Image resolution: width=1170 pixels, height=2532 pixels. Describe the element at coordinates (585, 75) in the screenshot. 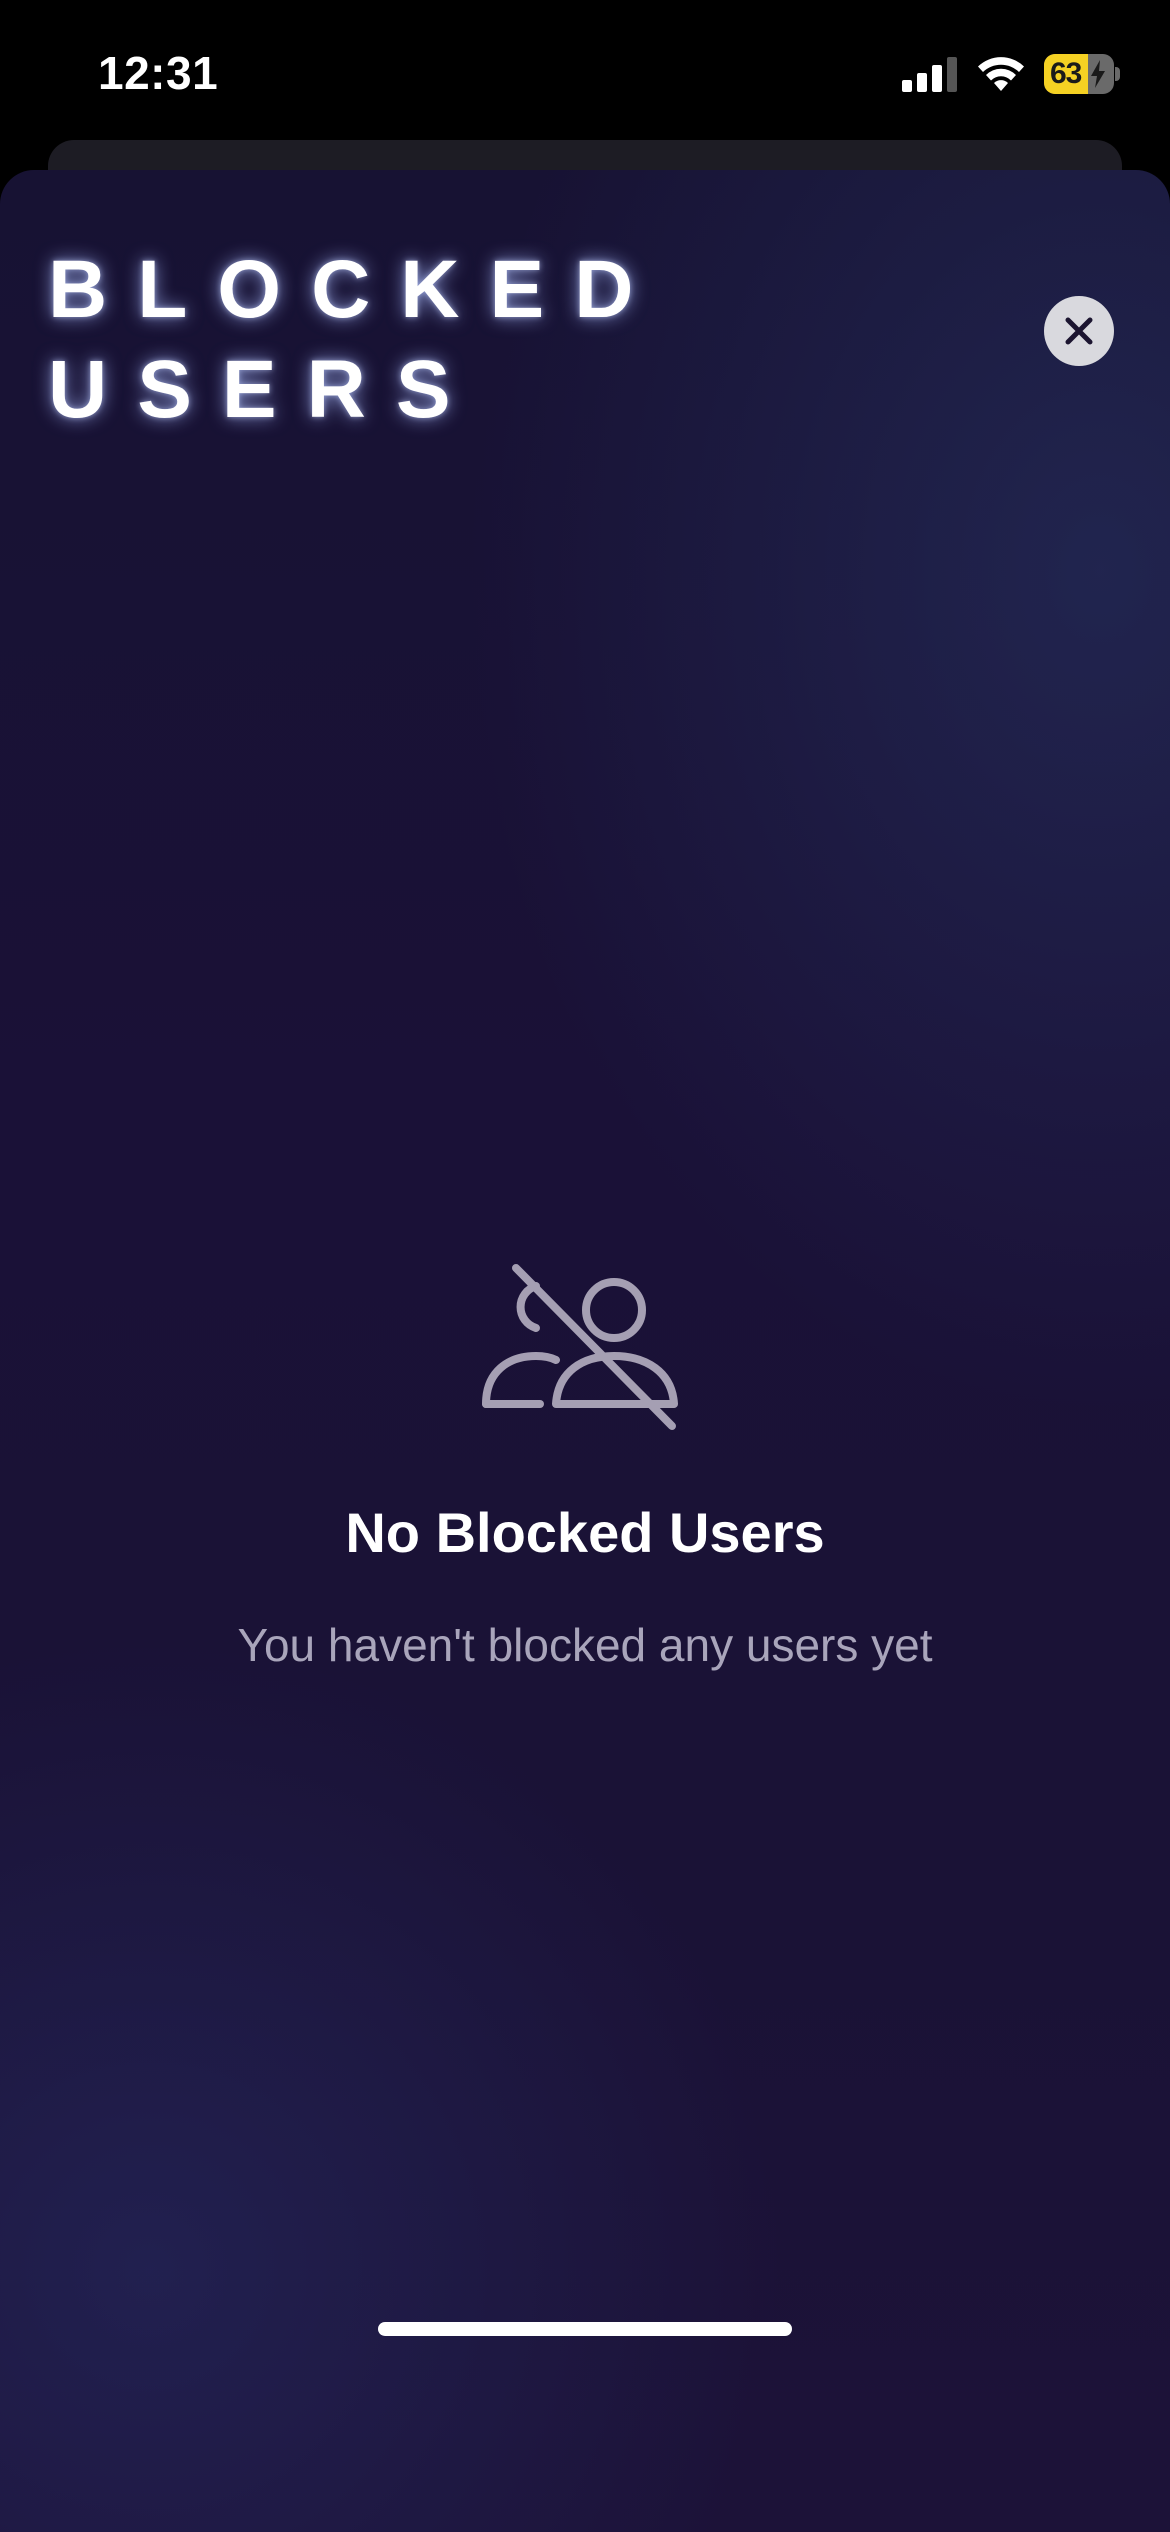

I see `status-bar: 12:31 63` at that location.